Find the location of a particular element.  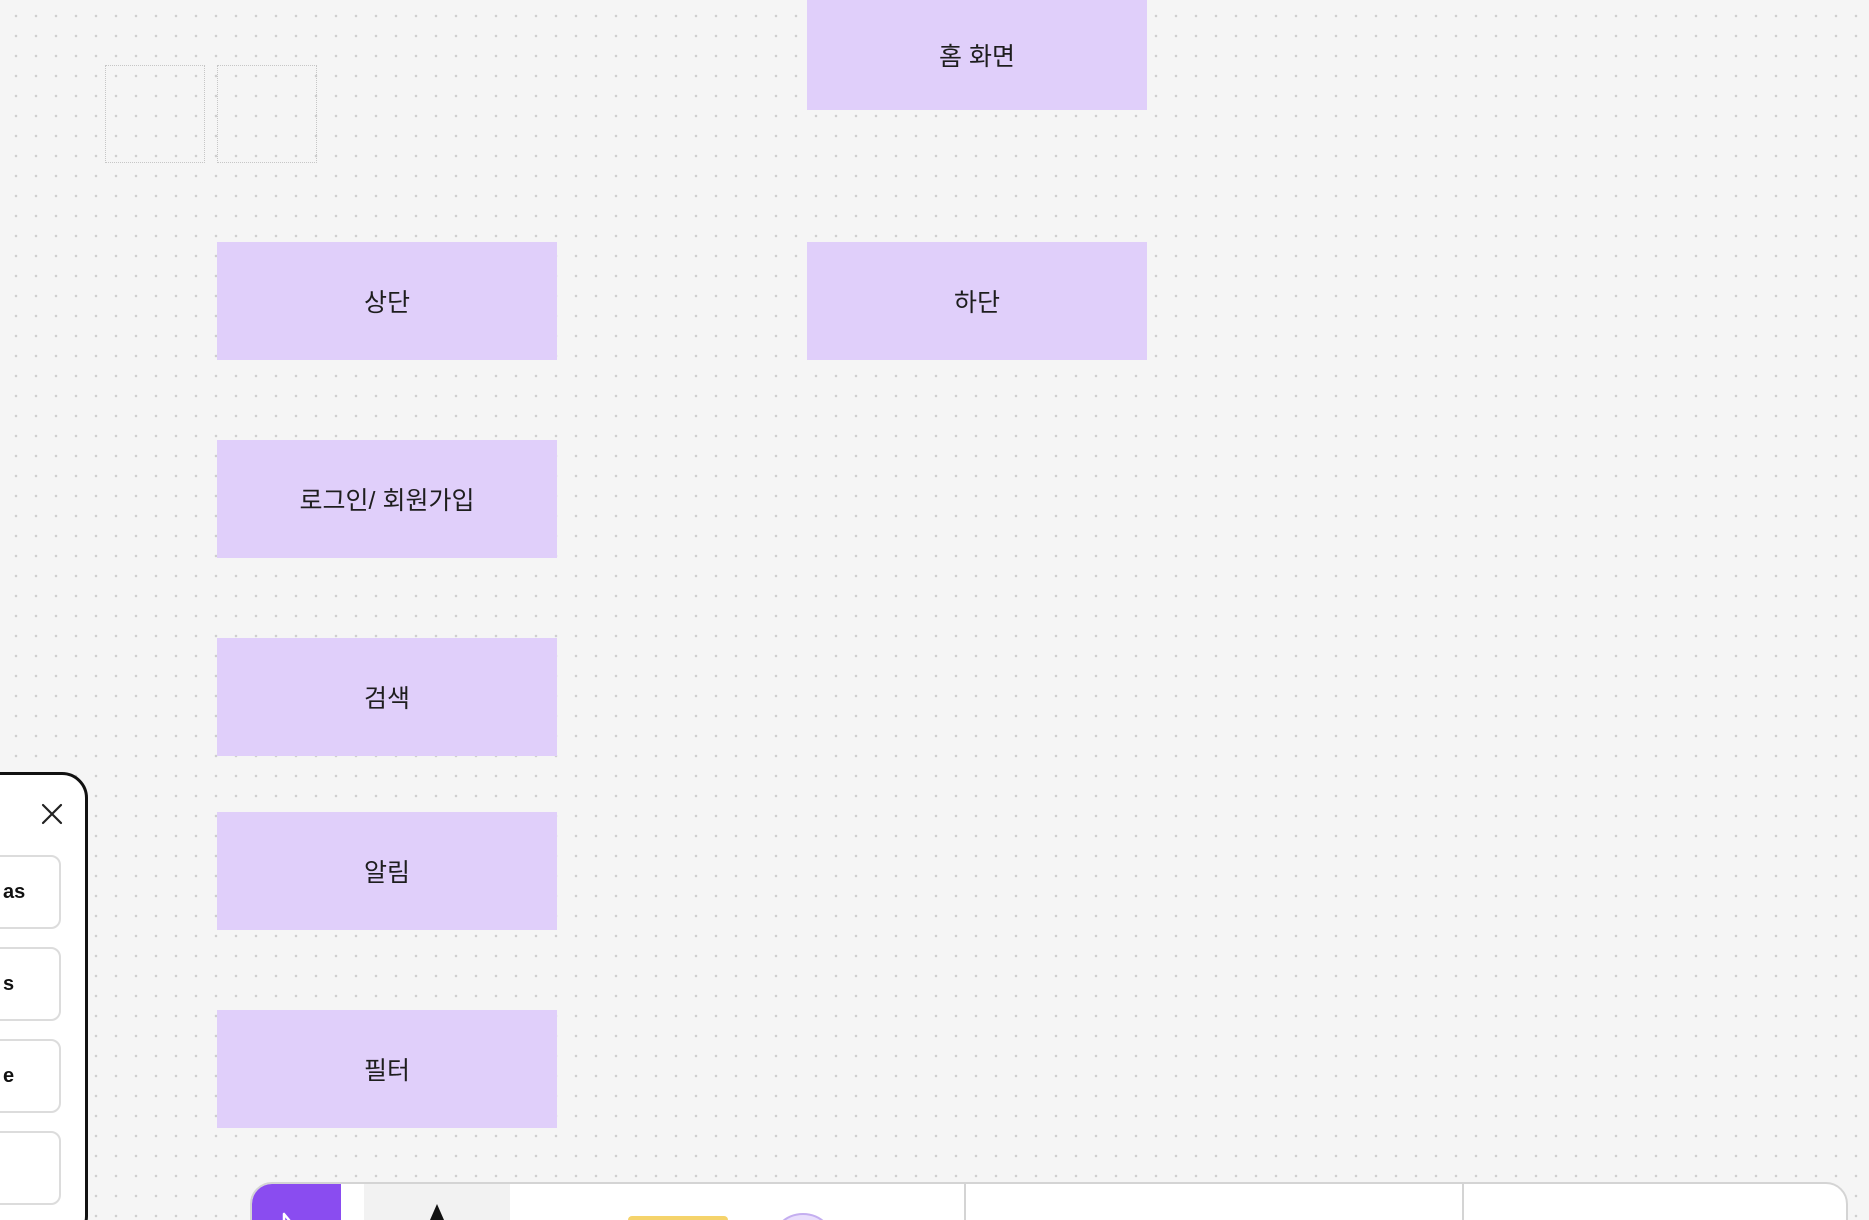

sticky-search: 검색 is located at coordinates (387, 697).